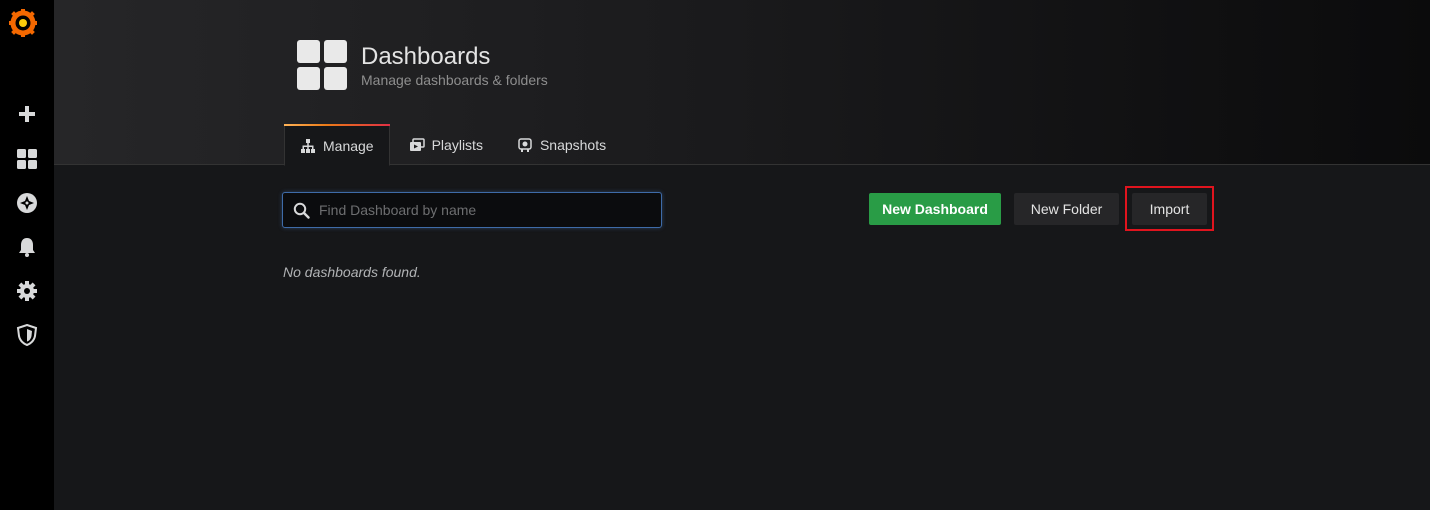 The width and height of the screenshot is (1430, 510). Describe the element at coordinates (457, 144) in the screenshot. I see `tab-playlists-label: Playlists` at that location.